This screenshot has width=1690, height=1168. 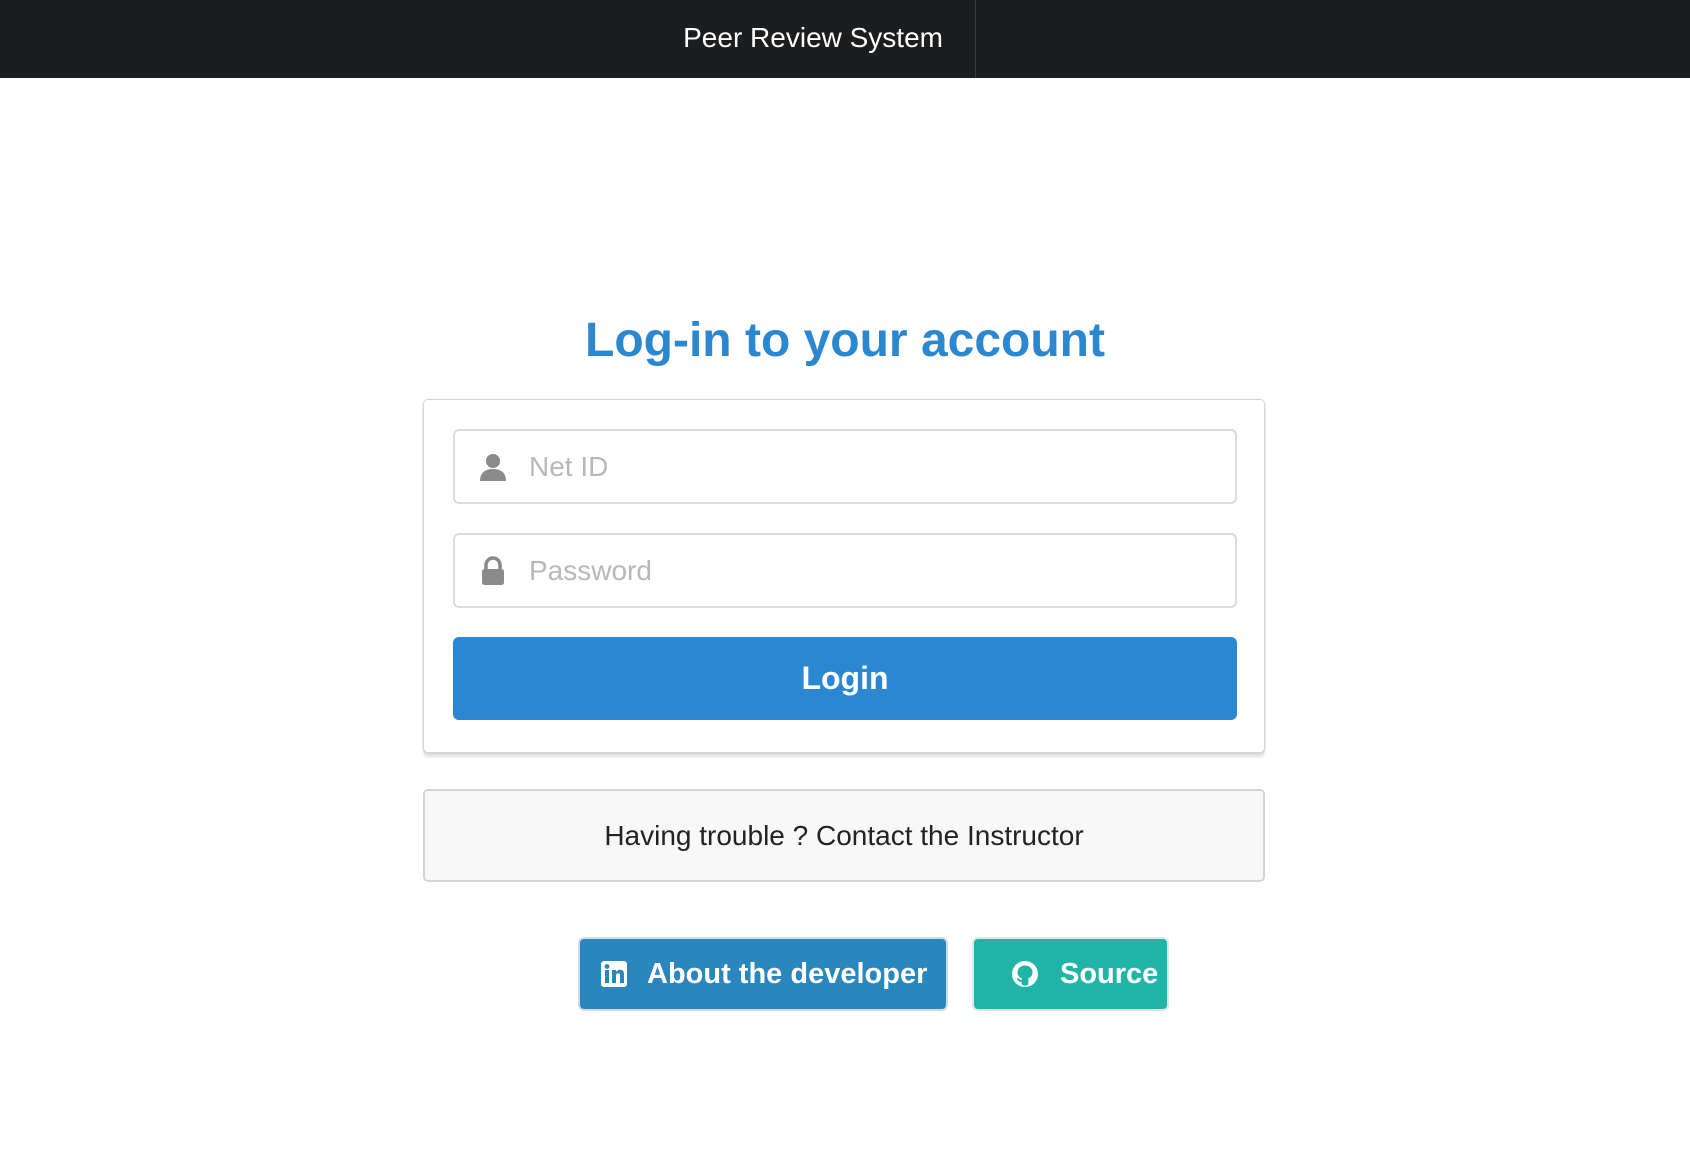 I want to click on linkedin-icon, so click(x=614, y=974).